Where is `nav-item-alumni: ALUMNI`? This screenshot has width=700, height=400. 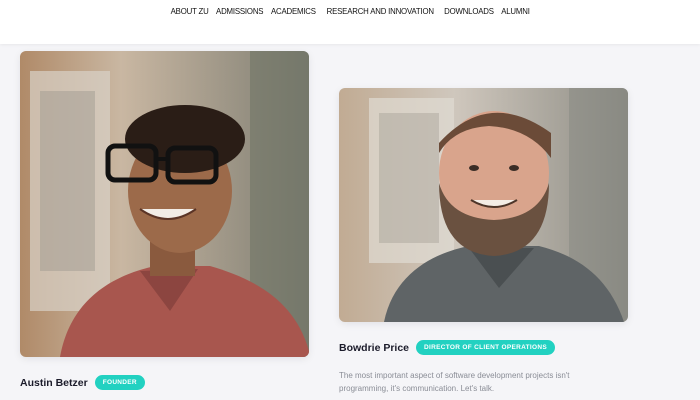 nav-item-alumni: ALUMNI is located at coordinates (516, 11).